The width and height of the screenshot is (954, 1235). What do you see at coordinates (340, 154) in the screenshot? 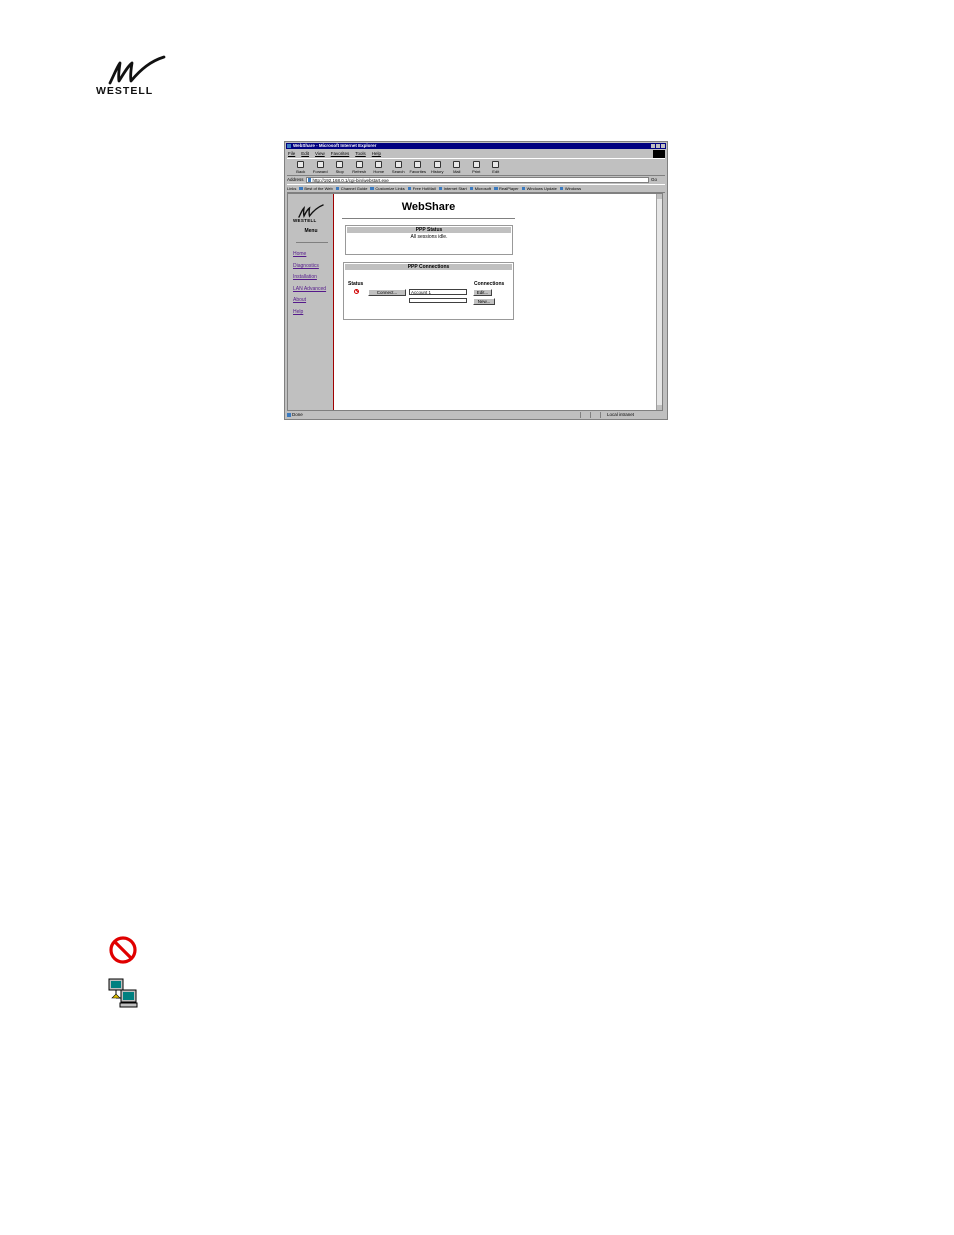
I see `menu-favorites: Favorites` at bounding box center [340, 154].